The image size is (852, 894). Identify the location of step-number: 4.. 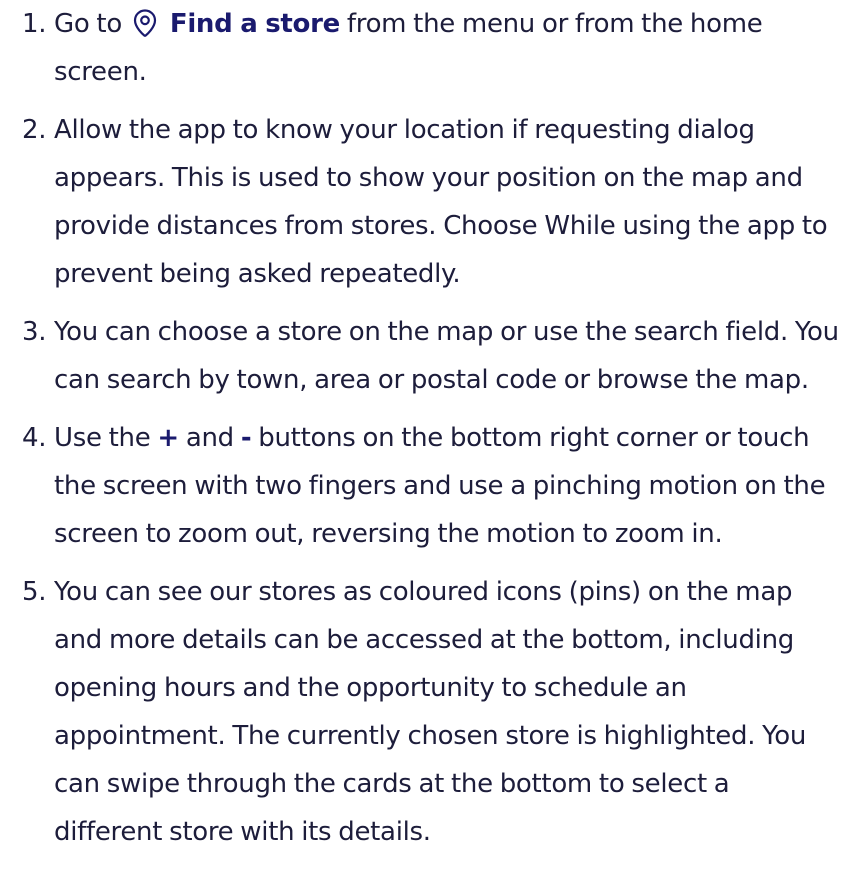
(34, 438).